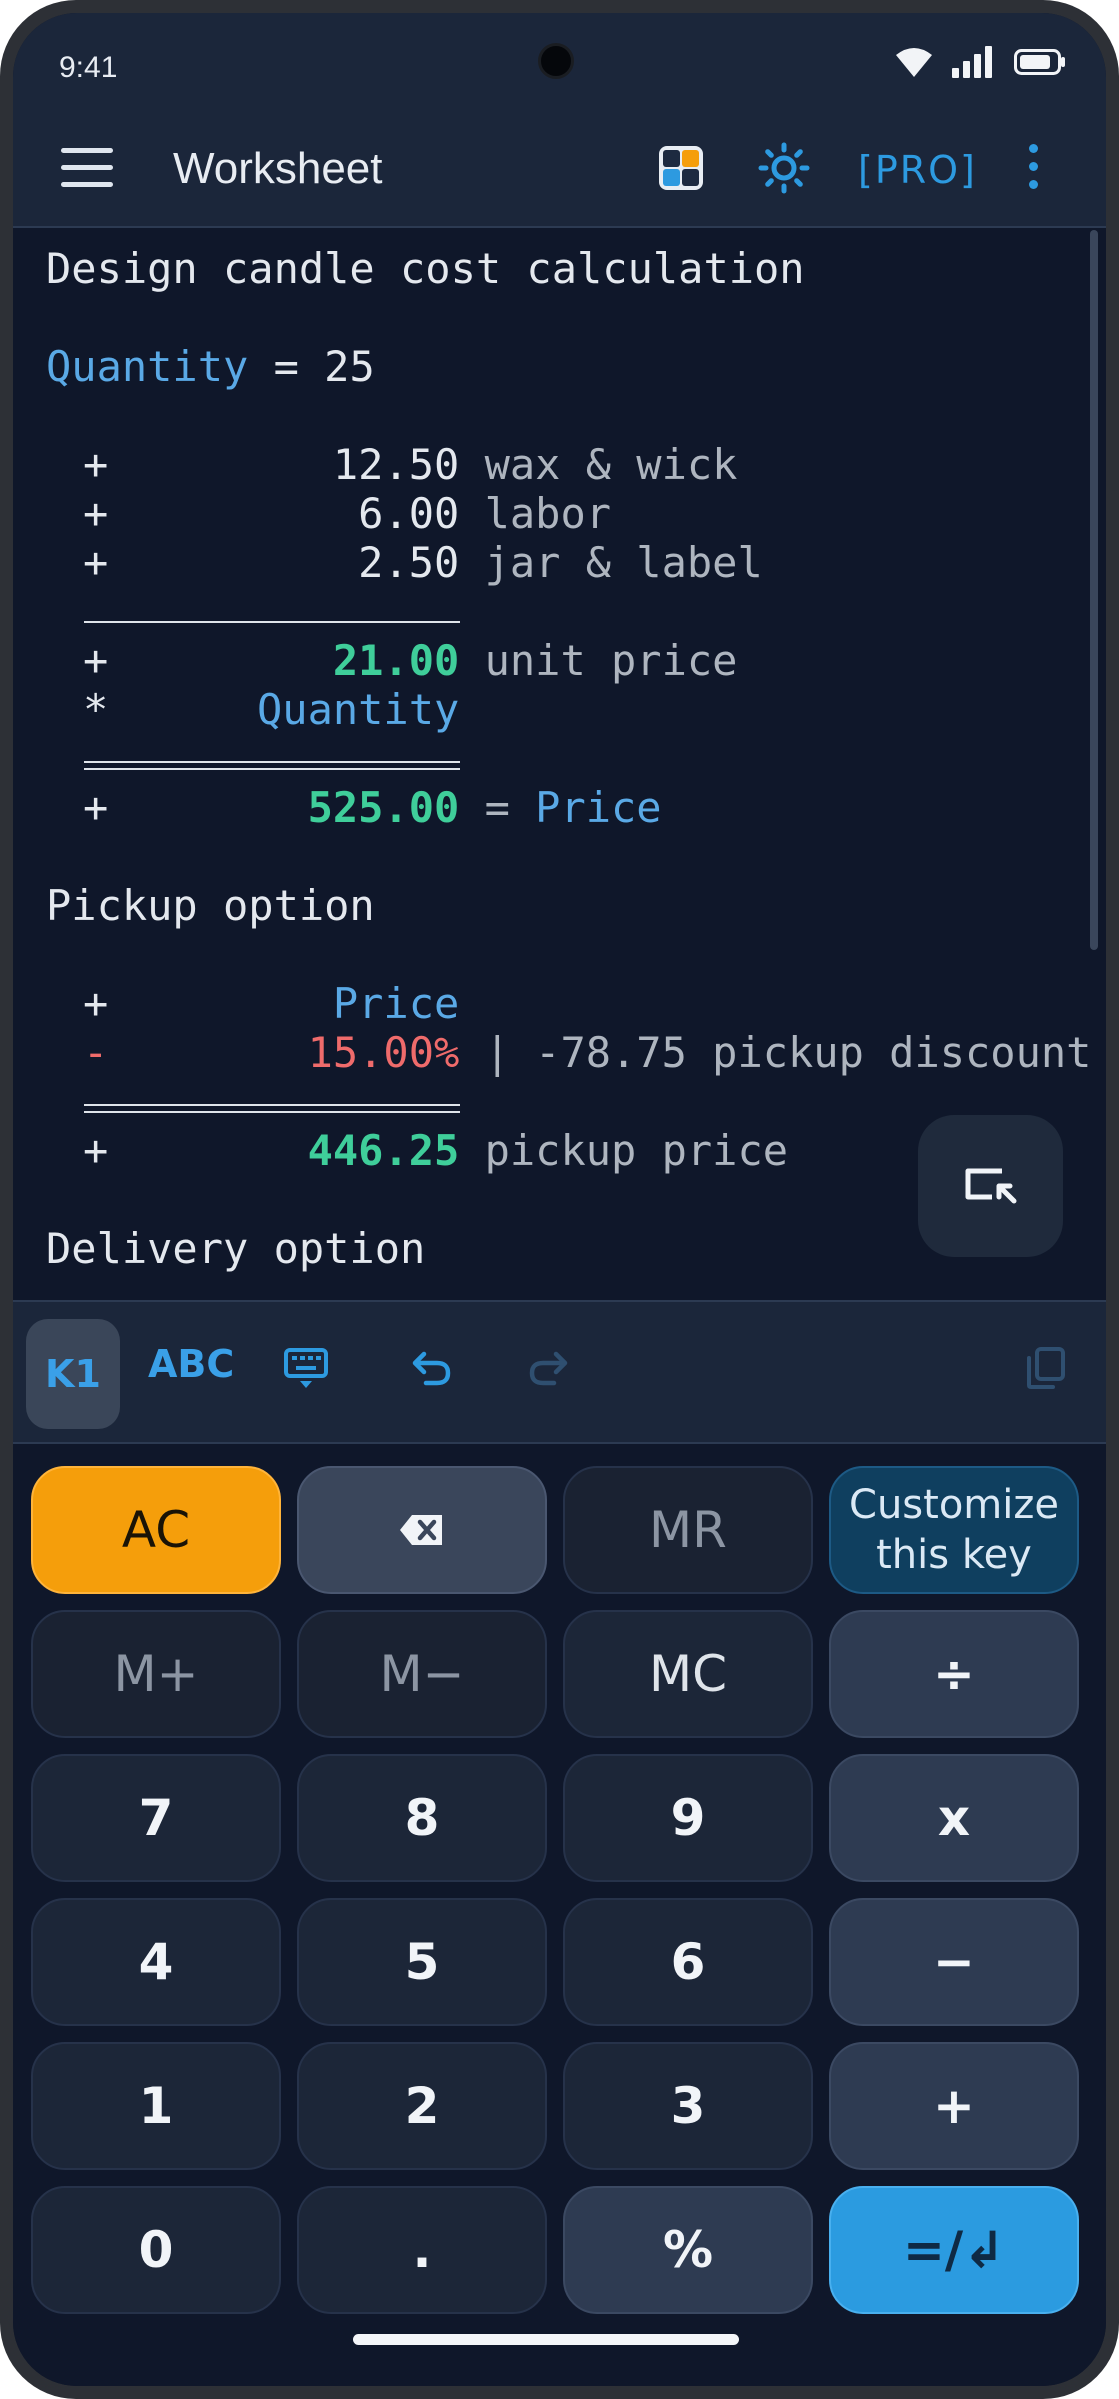 This screenshot has height=2399, width=1119. Describe the element at coordinates (954, 2106) in the screenshot. I see `add-key: +` at that location.